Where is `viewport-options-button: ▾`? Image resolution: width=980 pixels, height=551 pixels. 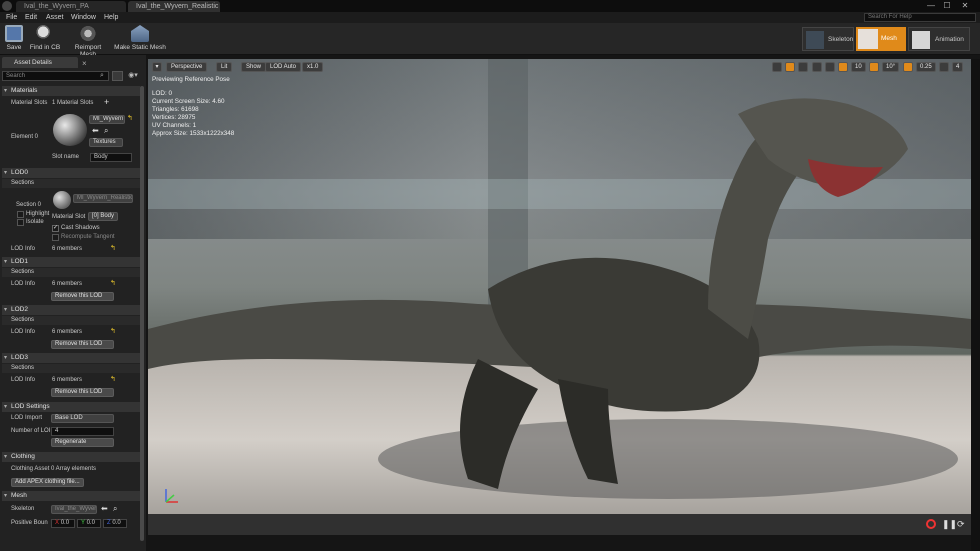 viewport-options-button: ▾ is located at coordinates (157, 67).